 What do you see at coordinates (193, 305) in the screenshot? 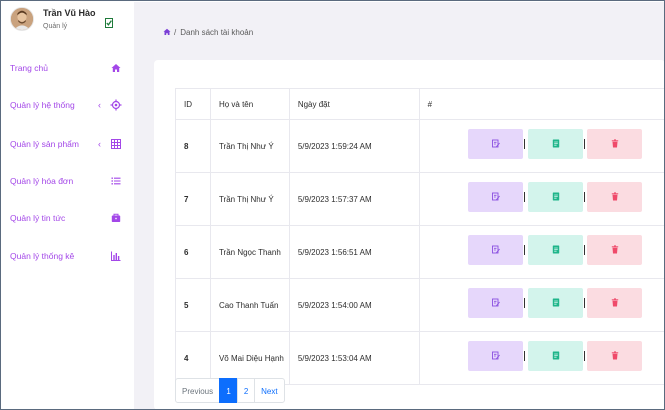
I see `cell-id: 5` at bounding box center [193, 305].